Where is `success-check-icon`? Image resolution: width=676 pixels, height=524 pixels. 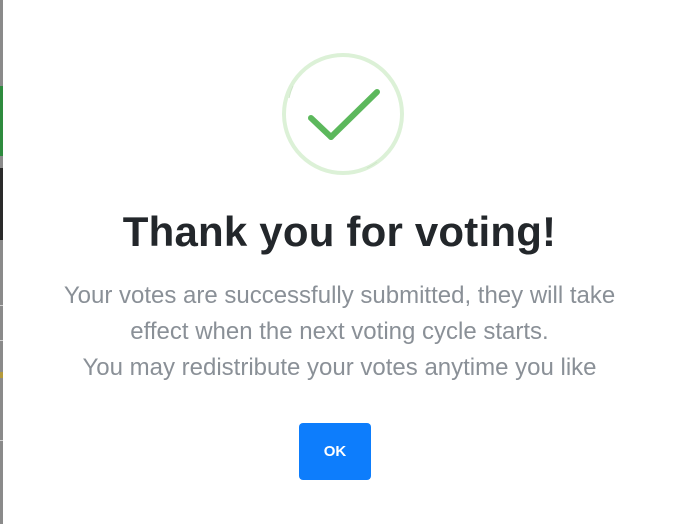 success-check-icon is located at coordinates (343, 114).